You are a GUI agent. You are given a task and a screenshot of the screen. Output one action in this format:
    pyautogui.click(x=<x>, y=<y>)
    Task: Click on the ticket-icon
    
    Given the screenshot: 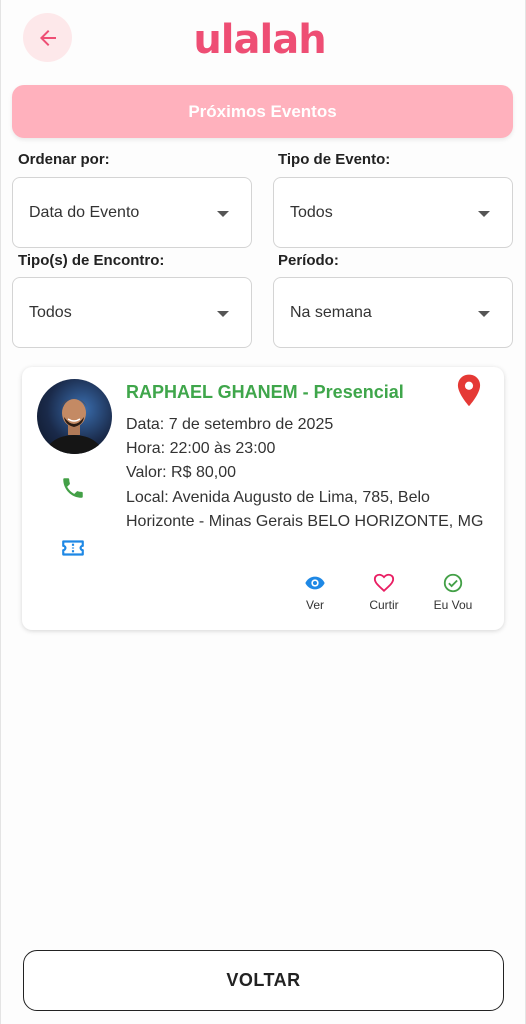 What is the action you would take?
    pyautogui.click(x=73, y=548)
    